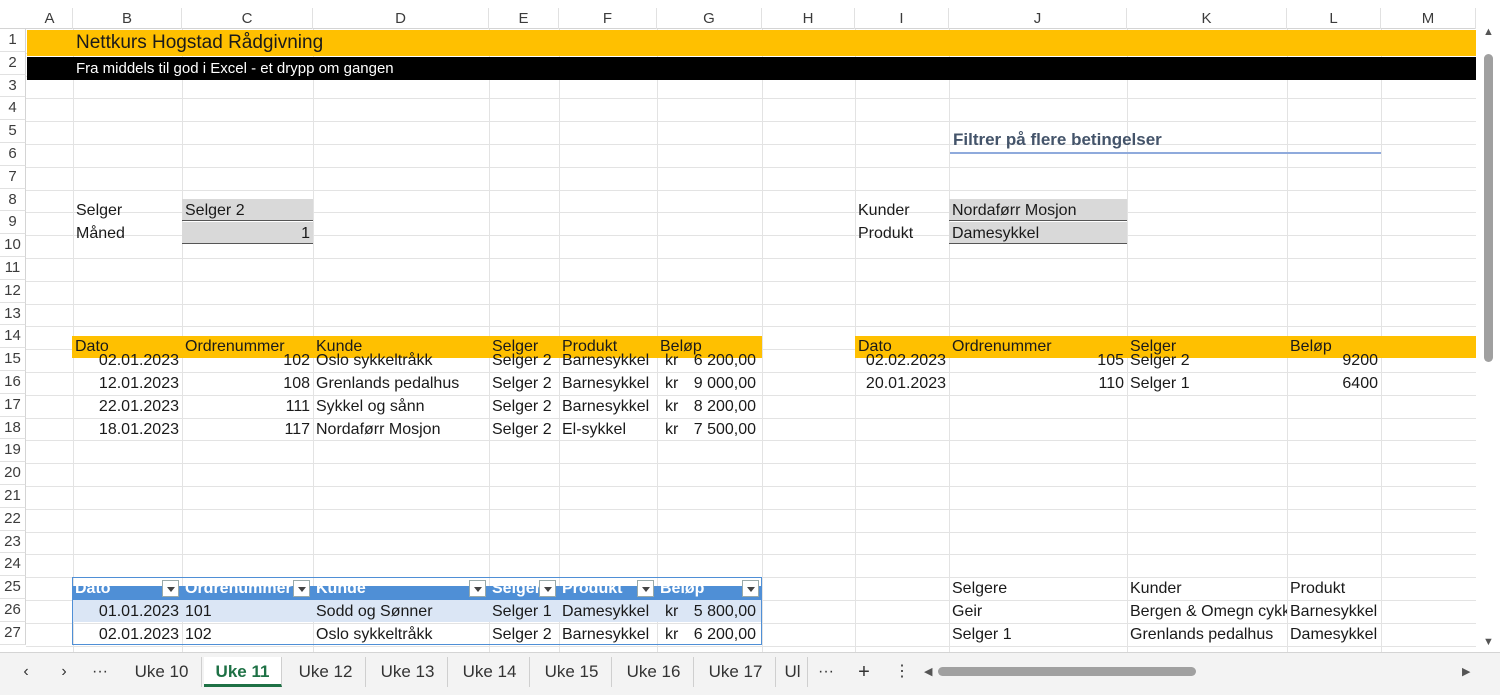 The height and width of the screenshot is (695, 1500). I want to click on tab-uke-17: Uke 17, so click(736, 672).